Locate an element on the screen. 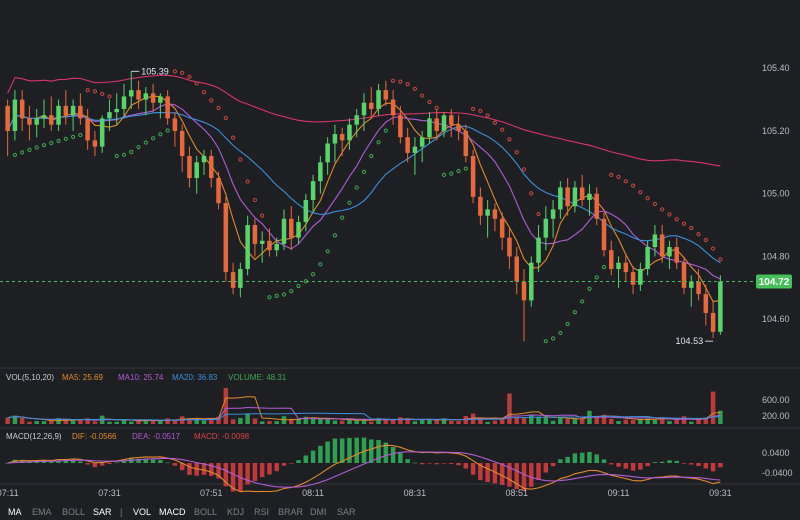  indicator-ma: MA is located at coordinates (15, 512).